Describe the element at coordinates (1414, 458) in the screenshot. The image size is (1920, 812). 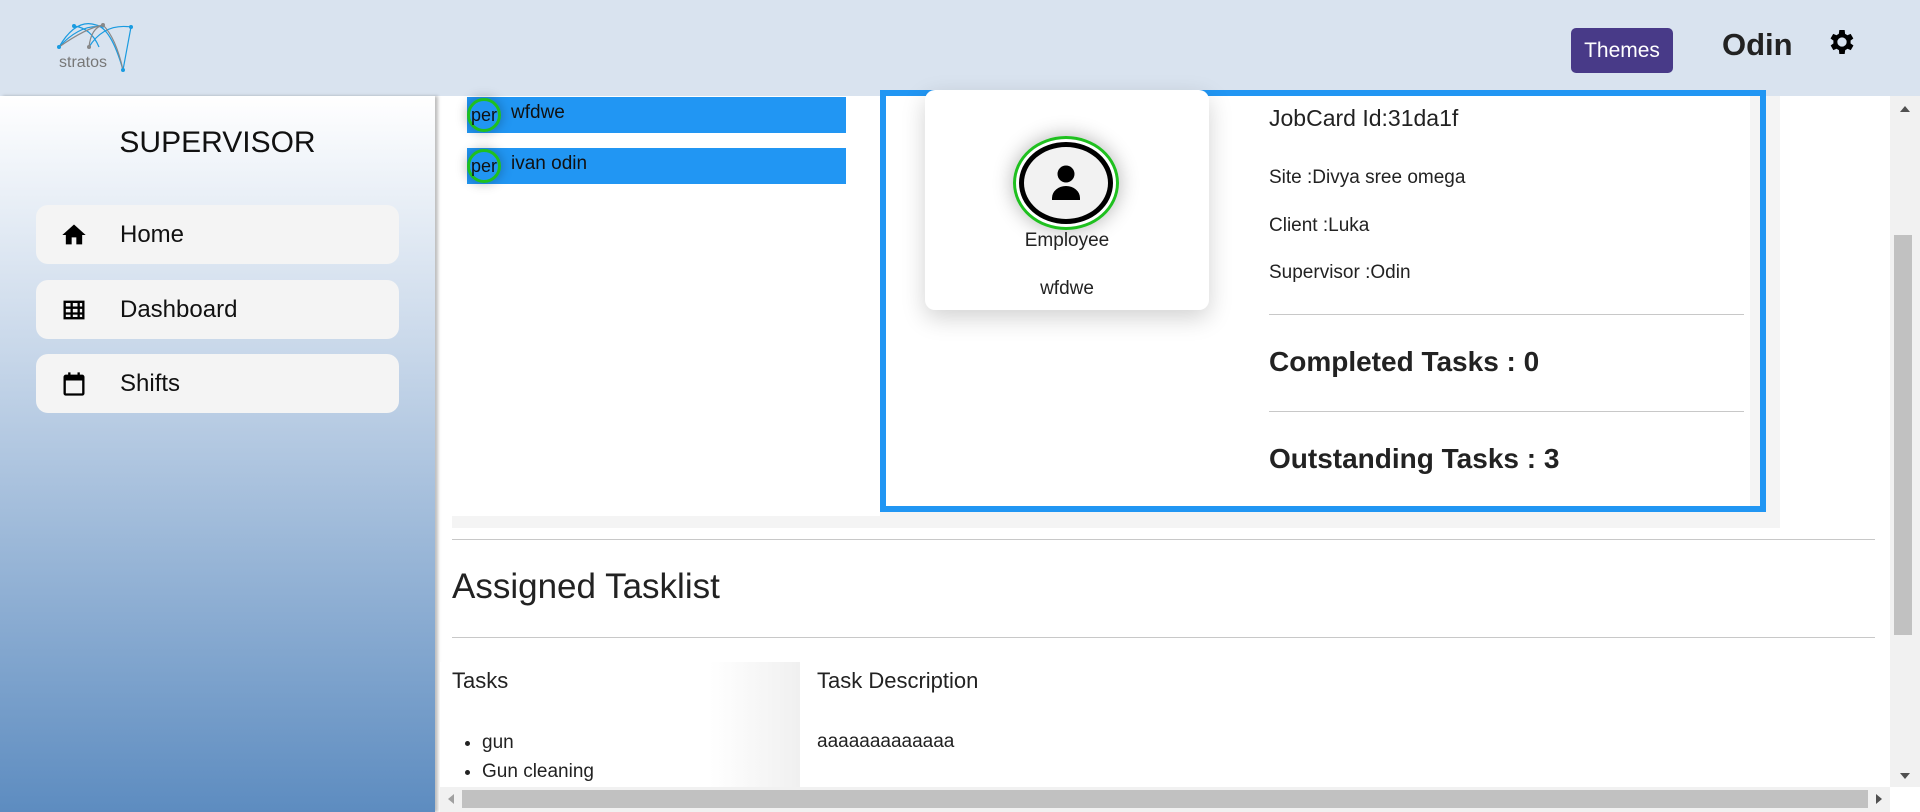
I see `outstanding-tasks: Outstanding Tasks : 3` at that location.